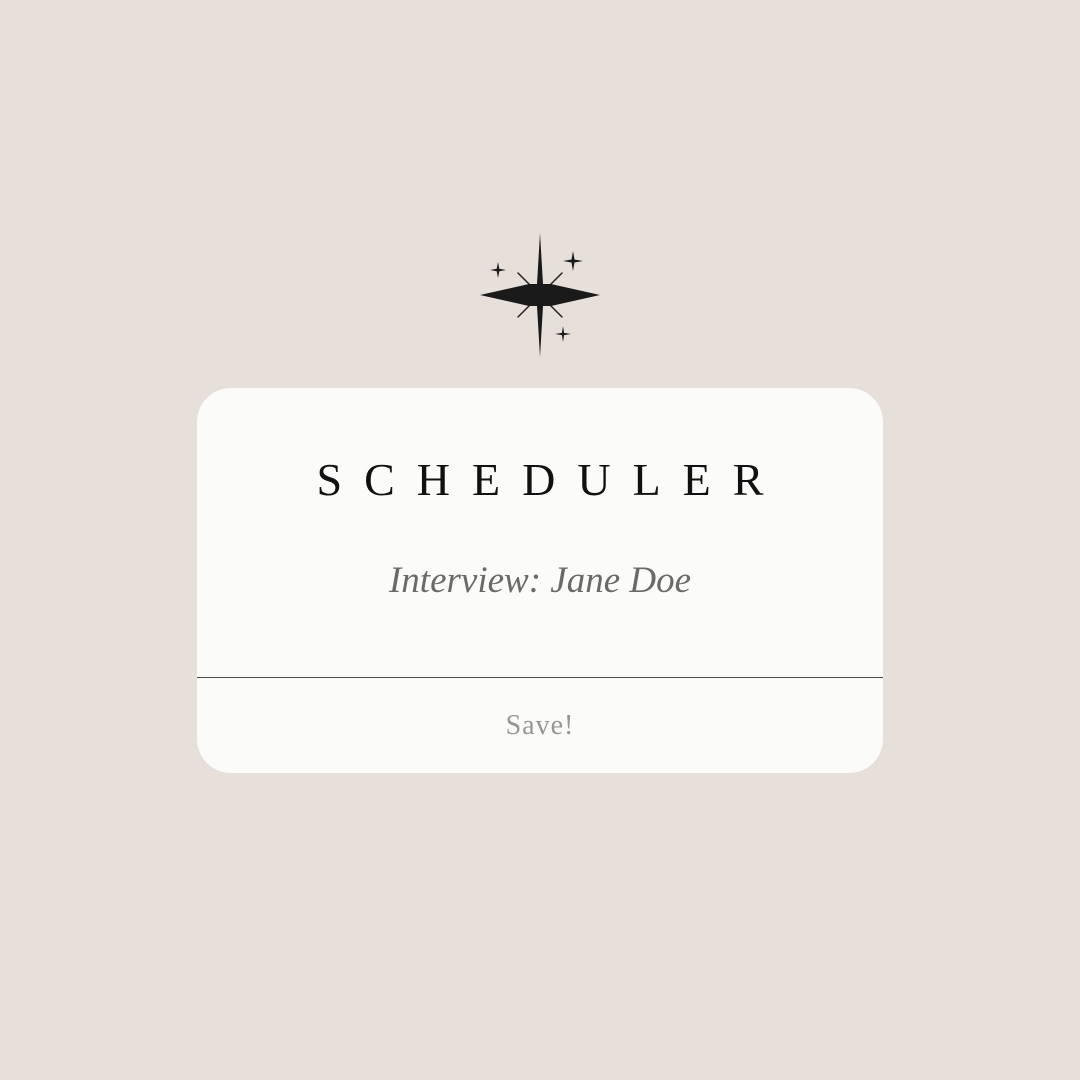 The width and height of the screenshot is (1080, 1080). I want to click on card-divider, so click(540, 677).